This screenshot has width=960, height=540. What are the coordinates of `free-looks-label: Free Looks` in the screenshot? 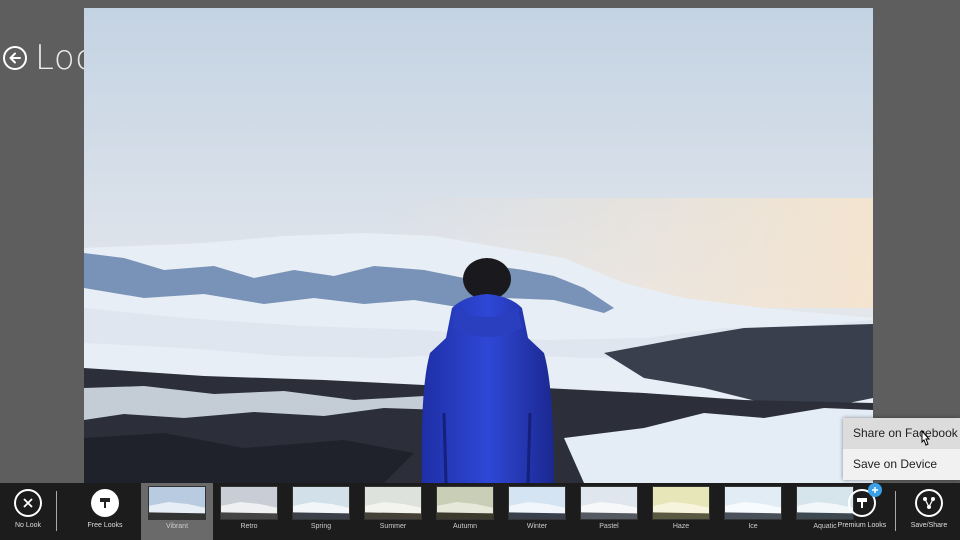 It's located at (105, 525).